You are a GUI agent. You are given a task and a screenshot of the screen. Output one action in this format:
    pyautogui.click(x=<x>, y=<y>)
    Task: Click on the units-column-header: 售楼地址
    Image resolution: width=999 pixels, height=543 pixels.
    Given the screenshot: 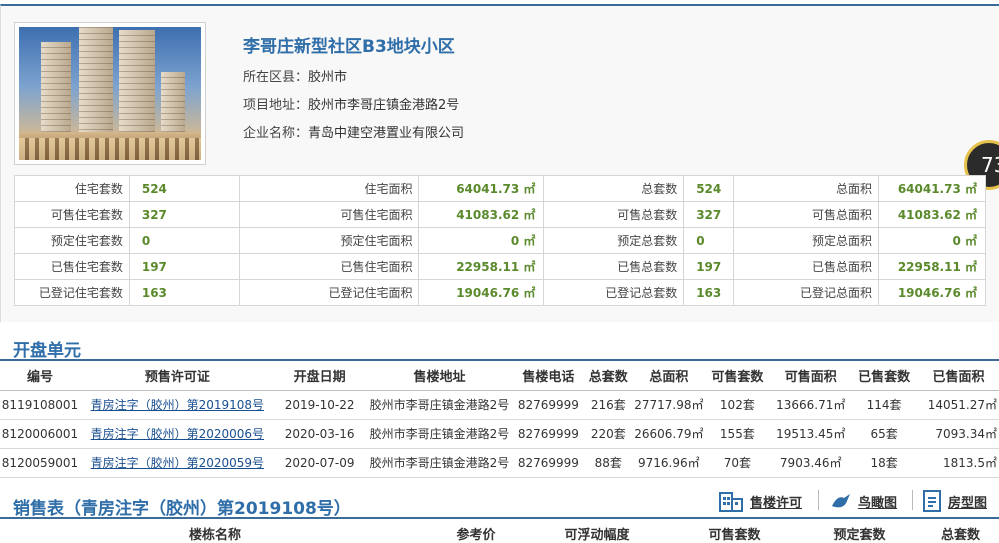 What is the action you would take?
    pyautogui.click(x=439, y=376)
    